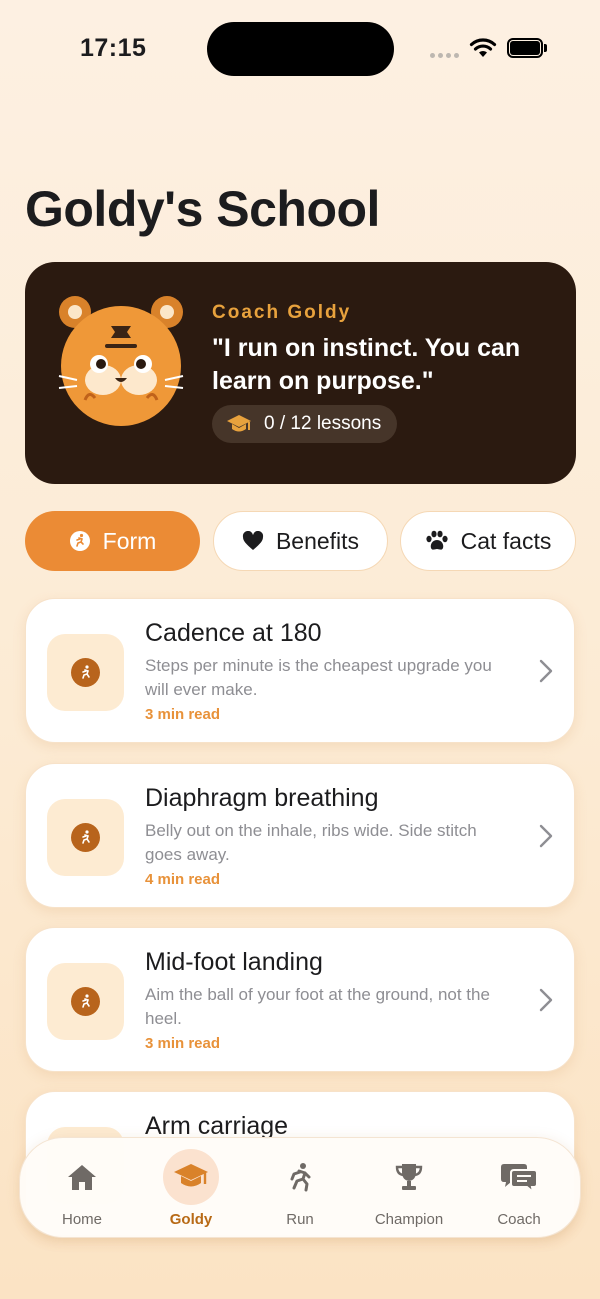 The width and height of the screenshot is (600, 1299). I want to click on lesson-read-time: 4 min read, so click(183, 879).